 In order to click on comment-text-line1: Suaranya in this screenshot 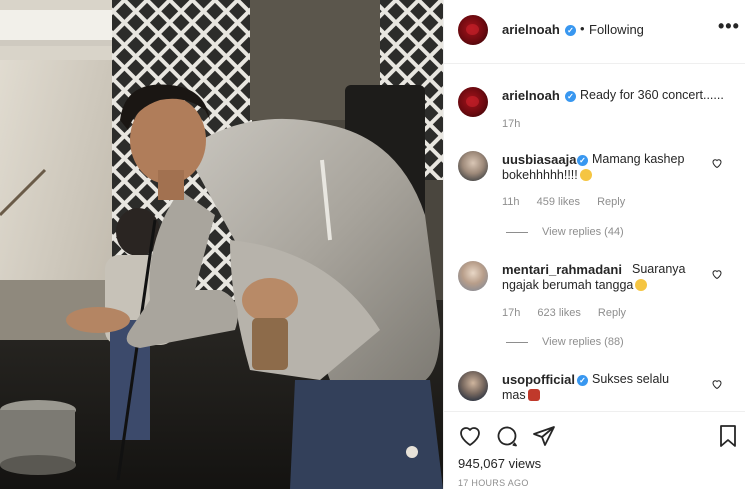, I will do `click(659, 269)`.